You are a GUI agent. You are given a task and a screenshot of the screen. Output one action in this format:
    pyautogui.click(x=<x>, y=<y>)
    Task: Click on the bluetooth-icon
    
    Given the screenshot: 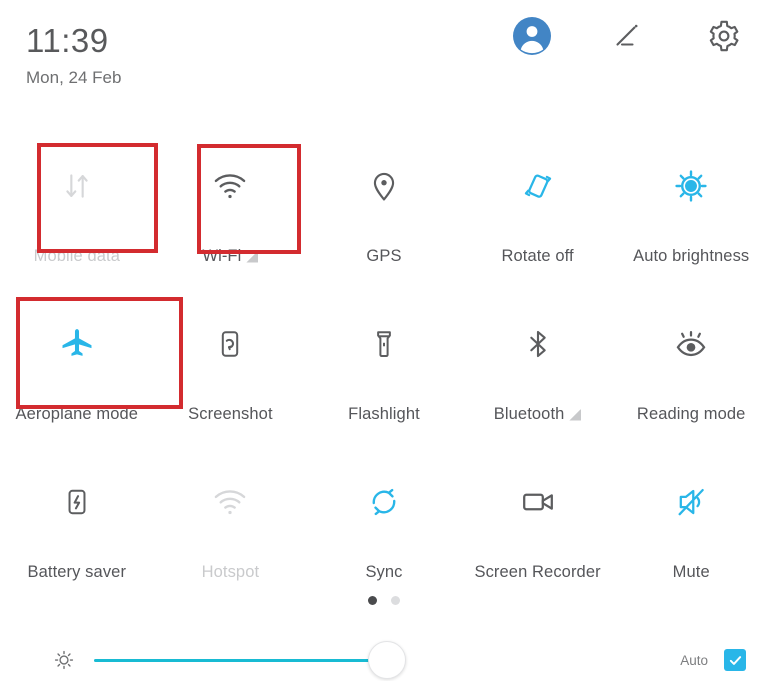 What is the action you would take?
    pyautogui.click(x=538, y=344)
    